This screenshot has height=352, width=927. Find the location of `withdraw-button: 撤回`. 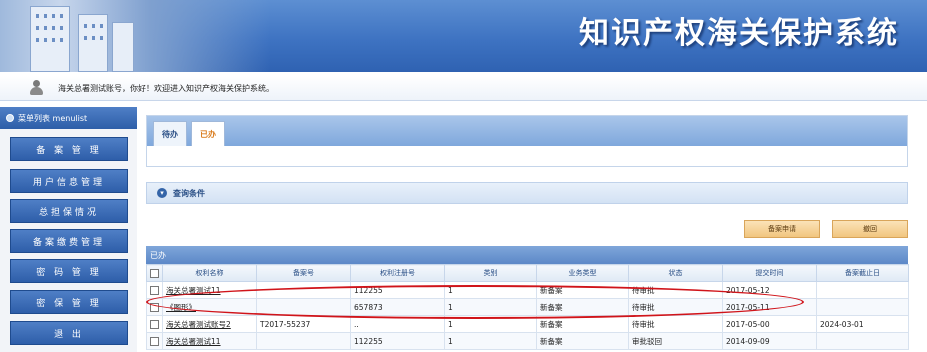

withdraw-button: 撤回 is located at coordinates (870, 229).